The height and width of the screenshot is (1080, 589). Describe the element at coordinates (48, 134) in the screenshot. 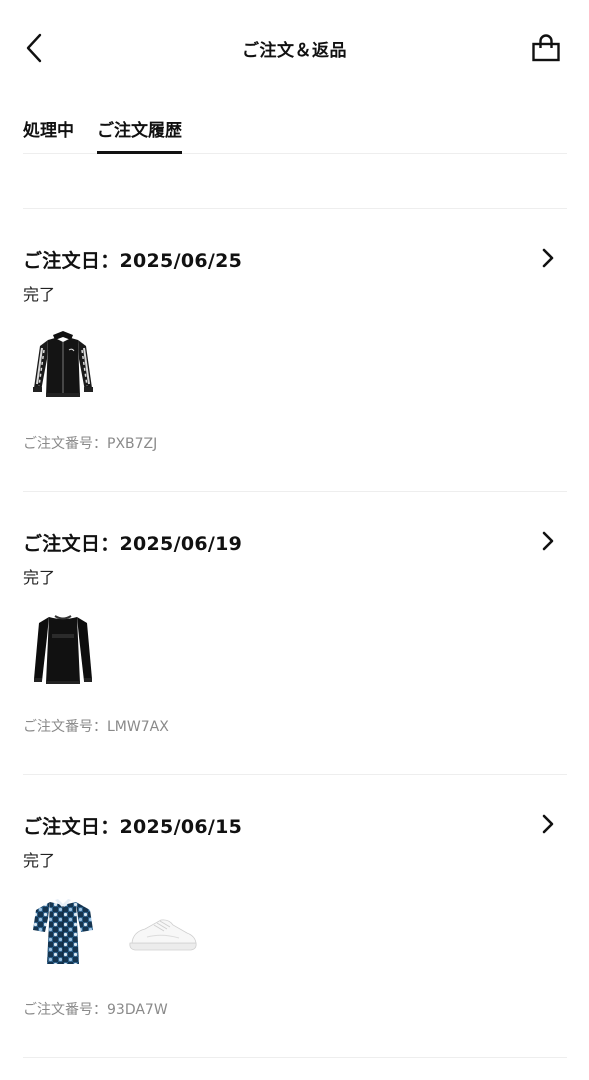

I see `tab-processing: 処理中` at that location.